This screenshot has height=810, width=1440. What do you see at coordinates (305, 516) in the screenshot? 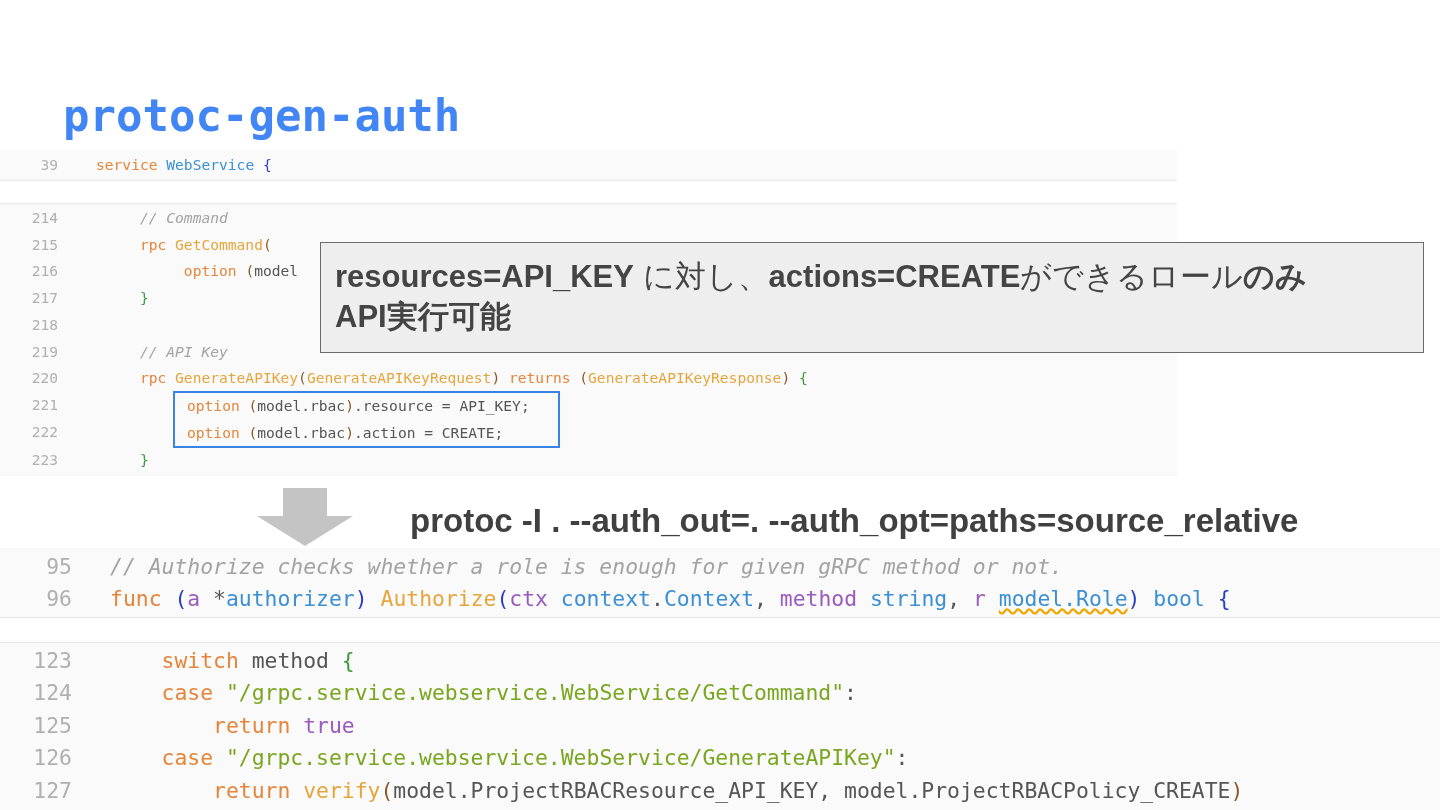
I see `down-arrow-icon` at bounding box center [305, 516].